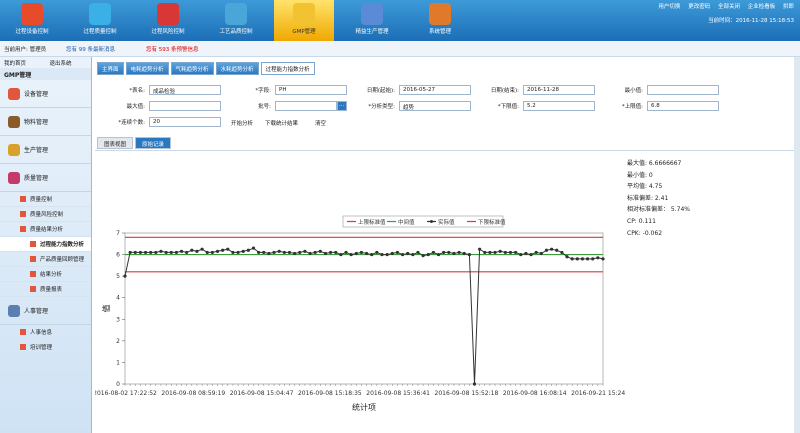 The height and width of the screenshot is (433, 800). Describe the element at coordinates (242, 123) in the screenshot. I see `start-analysis-button: 开始分析` at that location.